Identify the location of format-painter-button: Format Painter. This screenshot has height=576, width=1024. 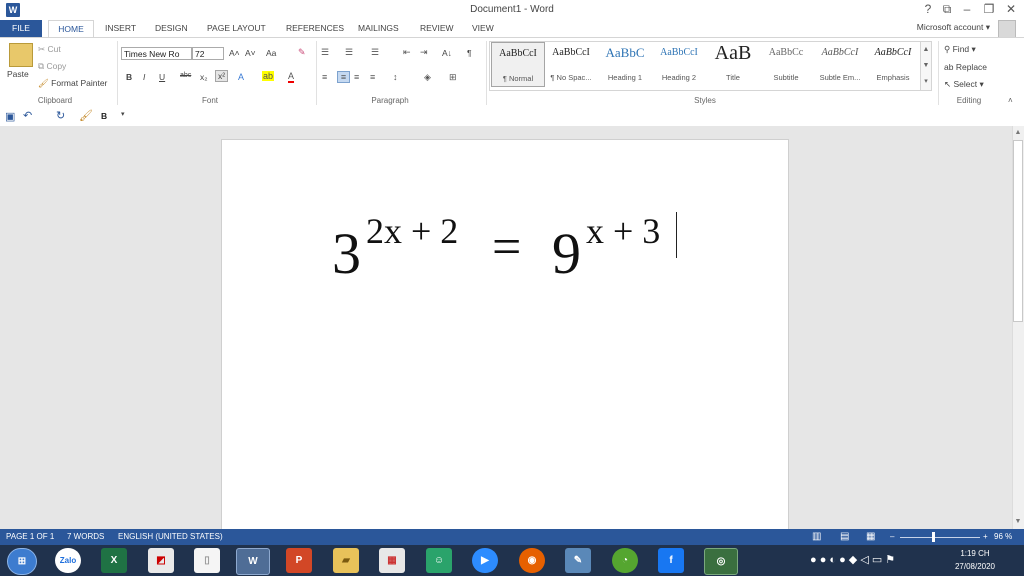
(79, 83).